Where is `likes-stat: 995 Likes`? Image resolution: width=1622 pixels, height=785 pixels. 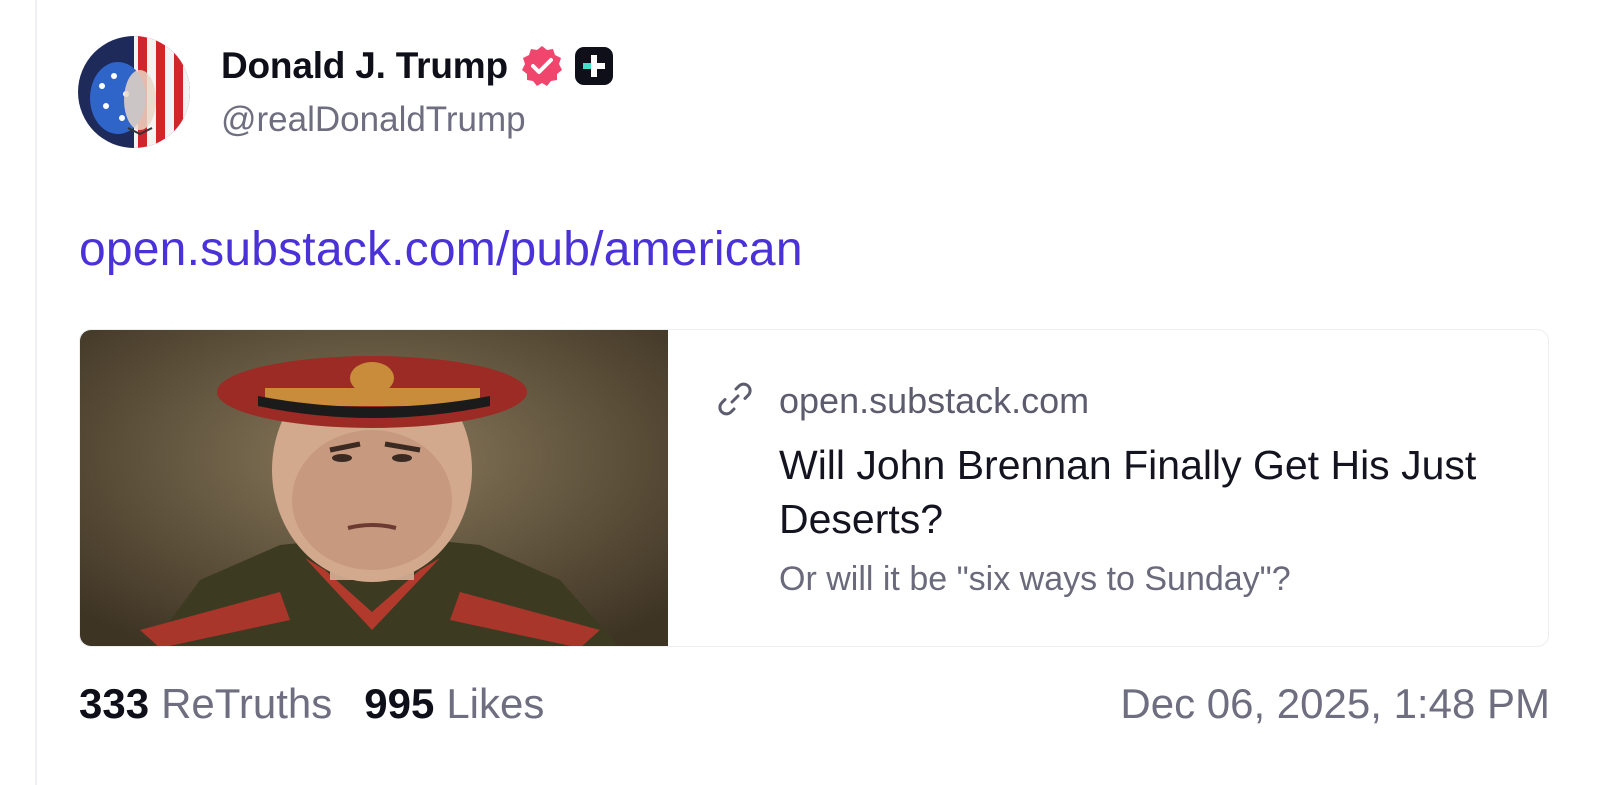
likes-stat: 995 Likes is located at coordinates (454, 704).